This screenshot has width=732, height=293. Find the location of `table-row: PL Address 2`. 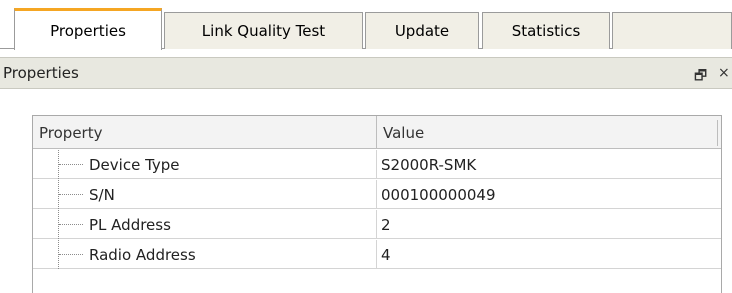

table-row: PL Address 2 is located at coordinates (377, 224).